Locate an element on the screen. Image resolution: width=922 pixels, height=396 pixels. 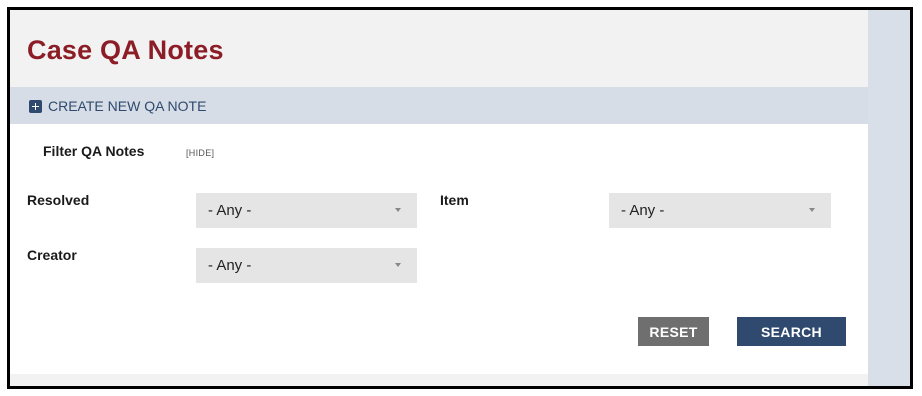
reset-button: RESET is located at coordinates (673, 331).